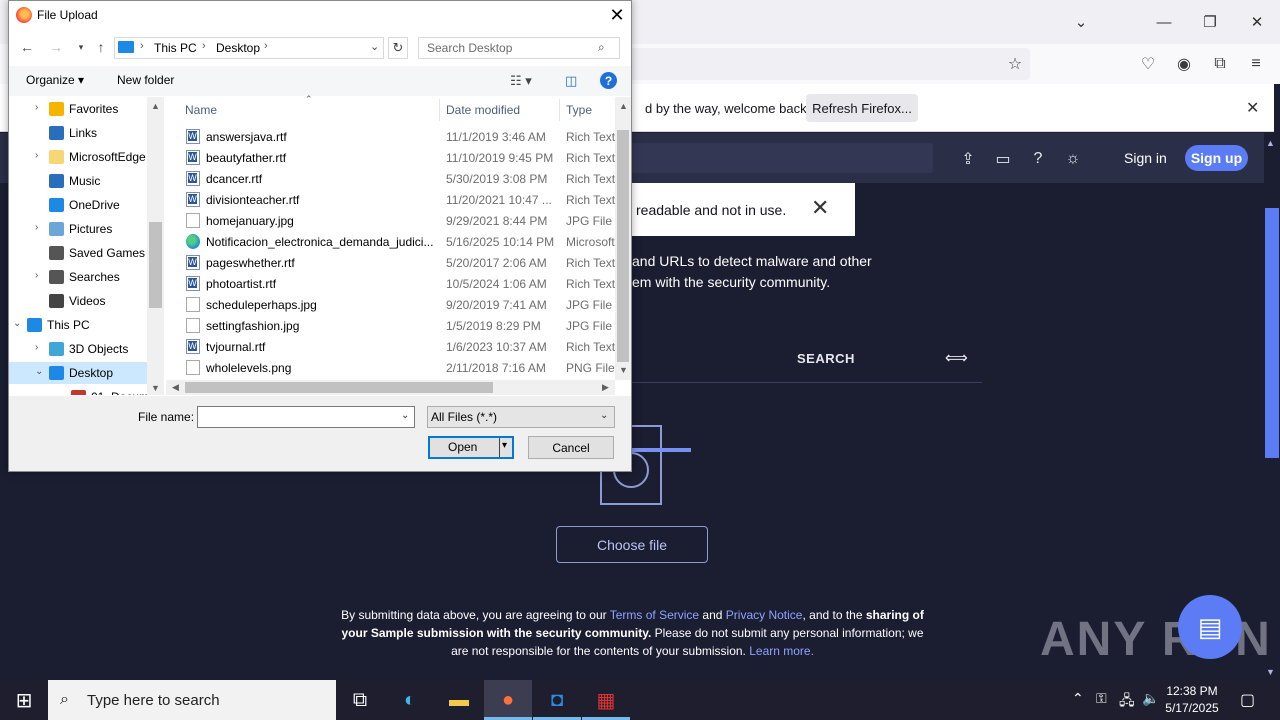  Describe the element at coordinates (1210, 22) in the screenshot. I see `restore-button: ❐` at that location.